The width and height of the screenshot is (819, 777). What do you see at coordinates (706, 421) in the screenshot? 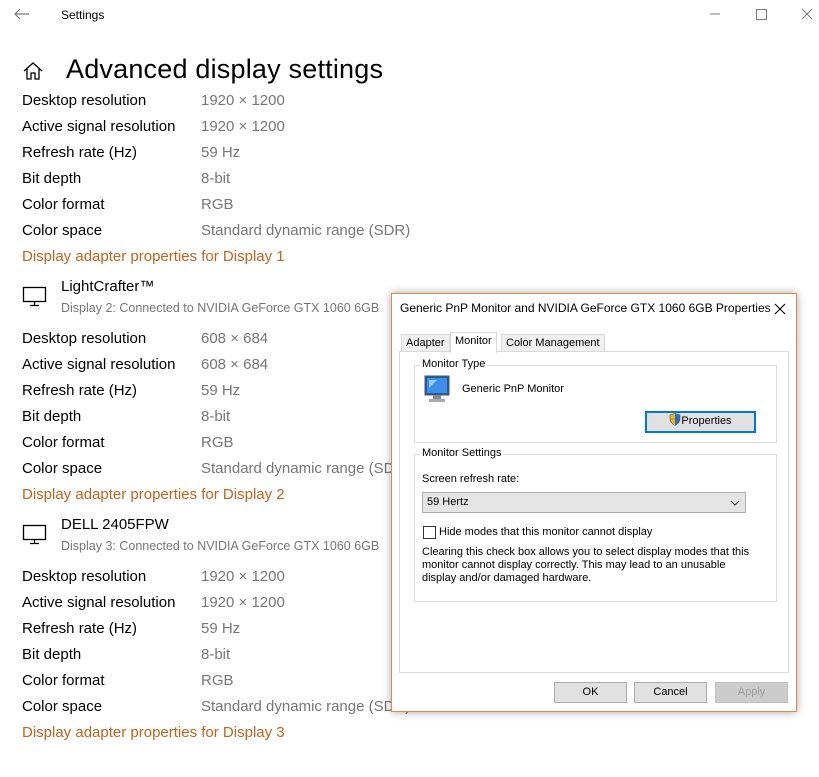
I see `monitor-properties-button-label: Properties` at bounding box center [706, 421].